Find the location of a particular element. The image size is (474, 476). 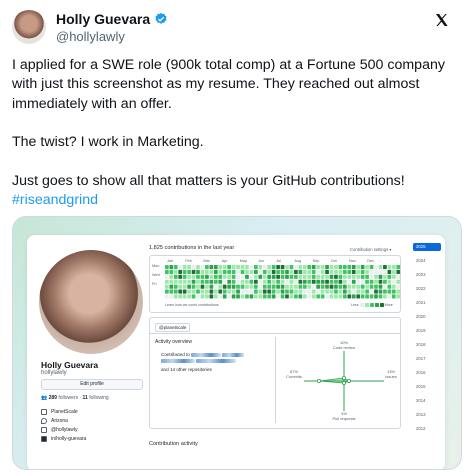

contributed-to: Contributed to is located at coordinates (203, 357).